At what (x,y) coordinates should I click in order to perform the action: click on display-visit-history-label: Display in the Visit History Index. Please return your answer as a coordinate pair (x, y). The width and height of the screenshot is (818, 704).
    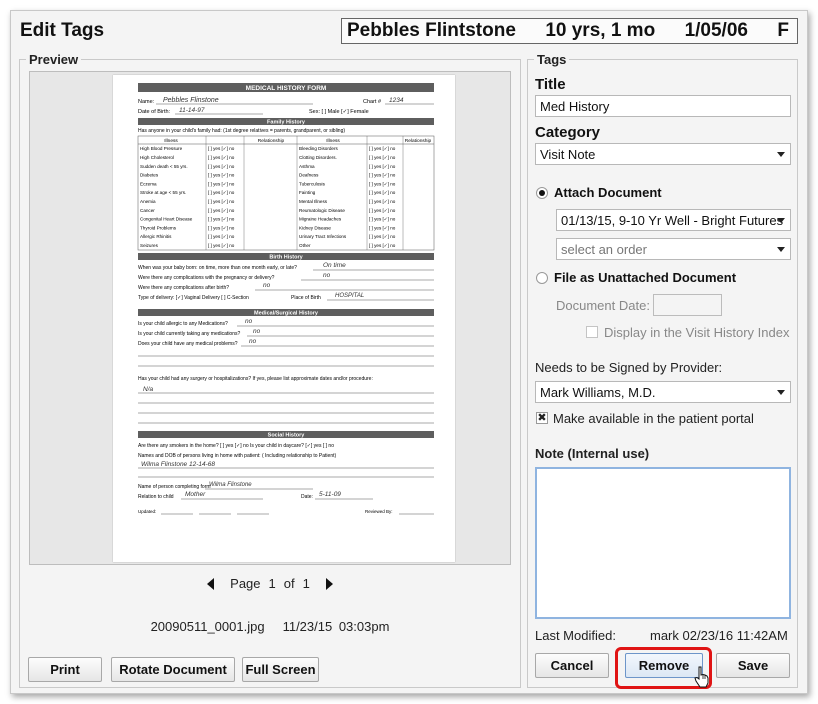
    Looking at the image, I should click on (697, 332).